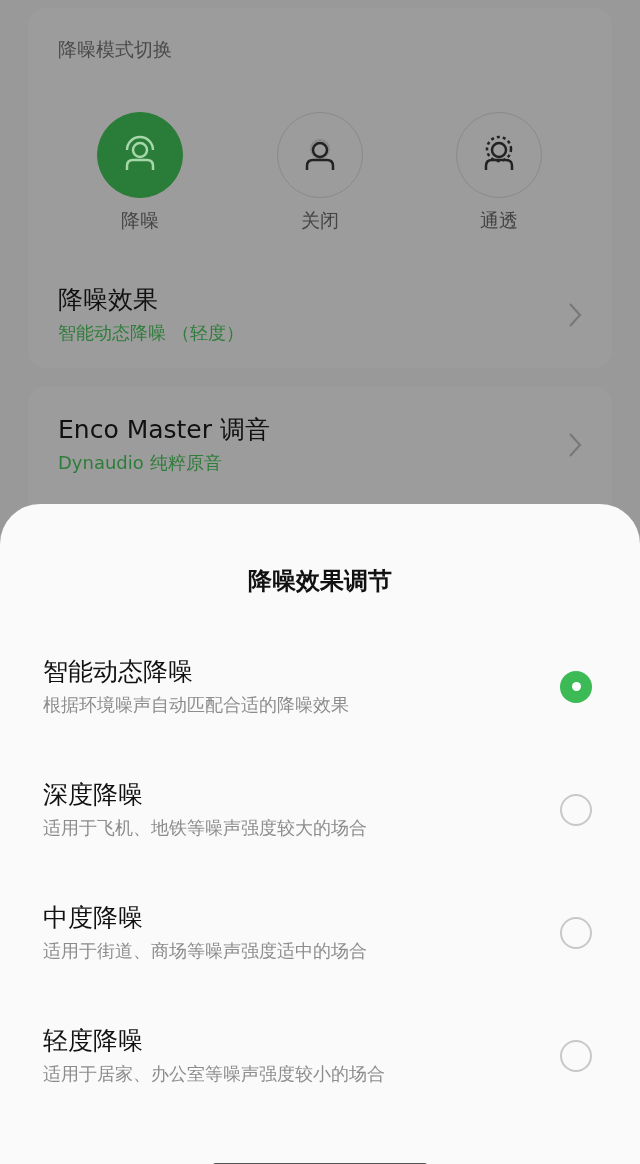  What do you see at coordinates (93, 794) in the screenshot?
I see `option-title: 深度降噪` at bounding box center [93, 794].